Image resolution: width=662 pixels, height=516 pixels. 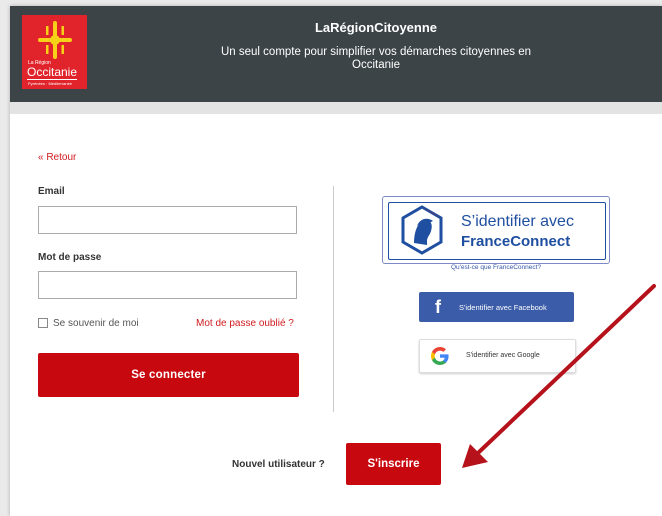 What do you see at coordinates (559, 376) in the screenshot?
I see `red-arrow-icon` at bounding box center [559, 376].